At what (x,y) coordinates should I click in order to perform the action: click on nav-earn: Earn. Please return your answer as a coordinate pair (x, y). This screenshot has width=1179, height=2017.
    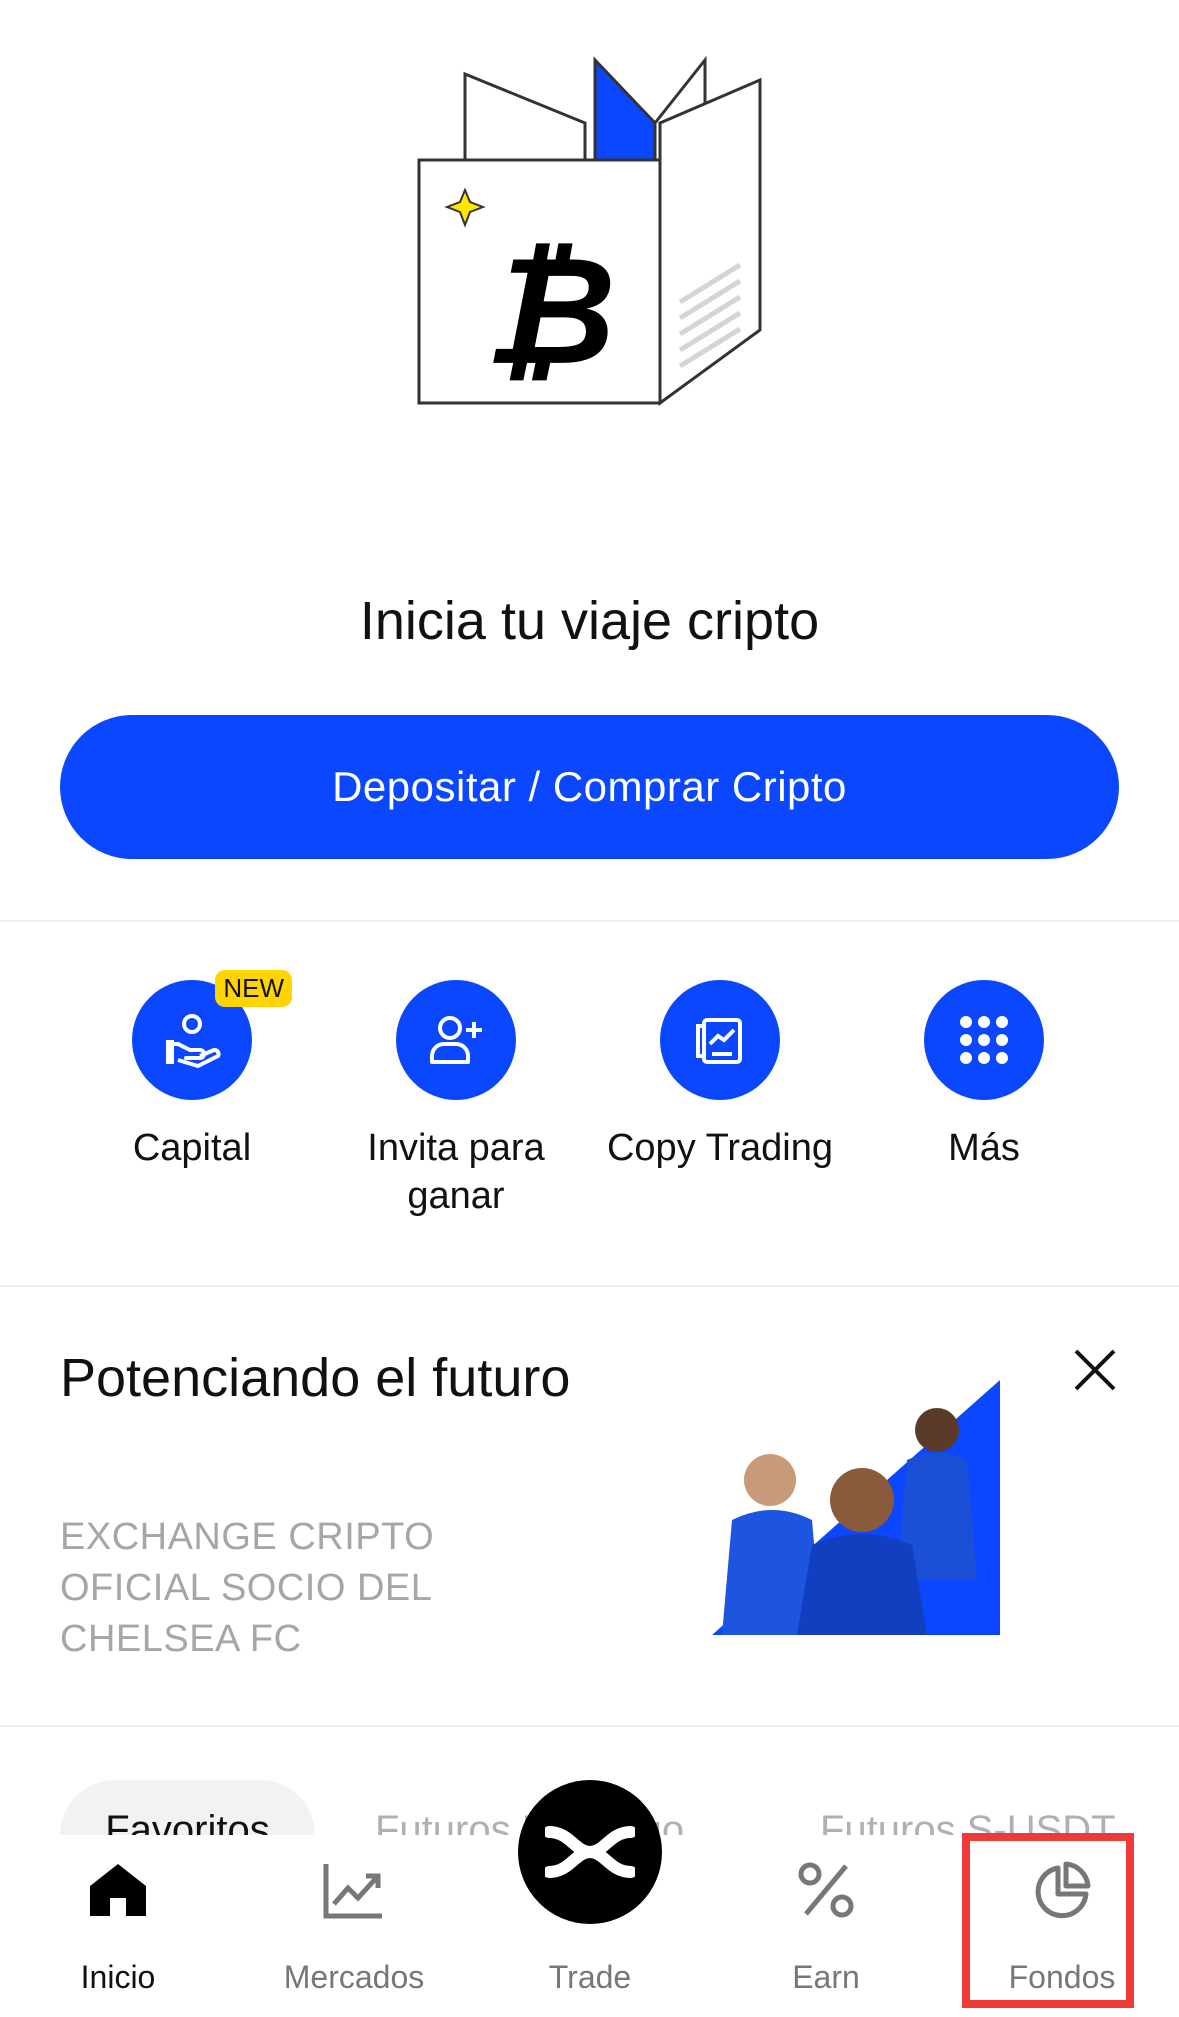
    Looking at the image, I should click on (826, 1925).